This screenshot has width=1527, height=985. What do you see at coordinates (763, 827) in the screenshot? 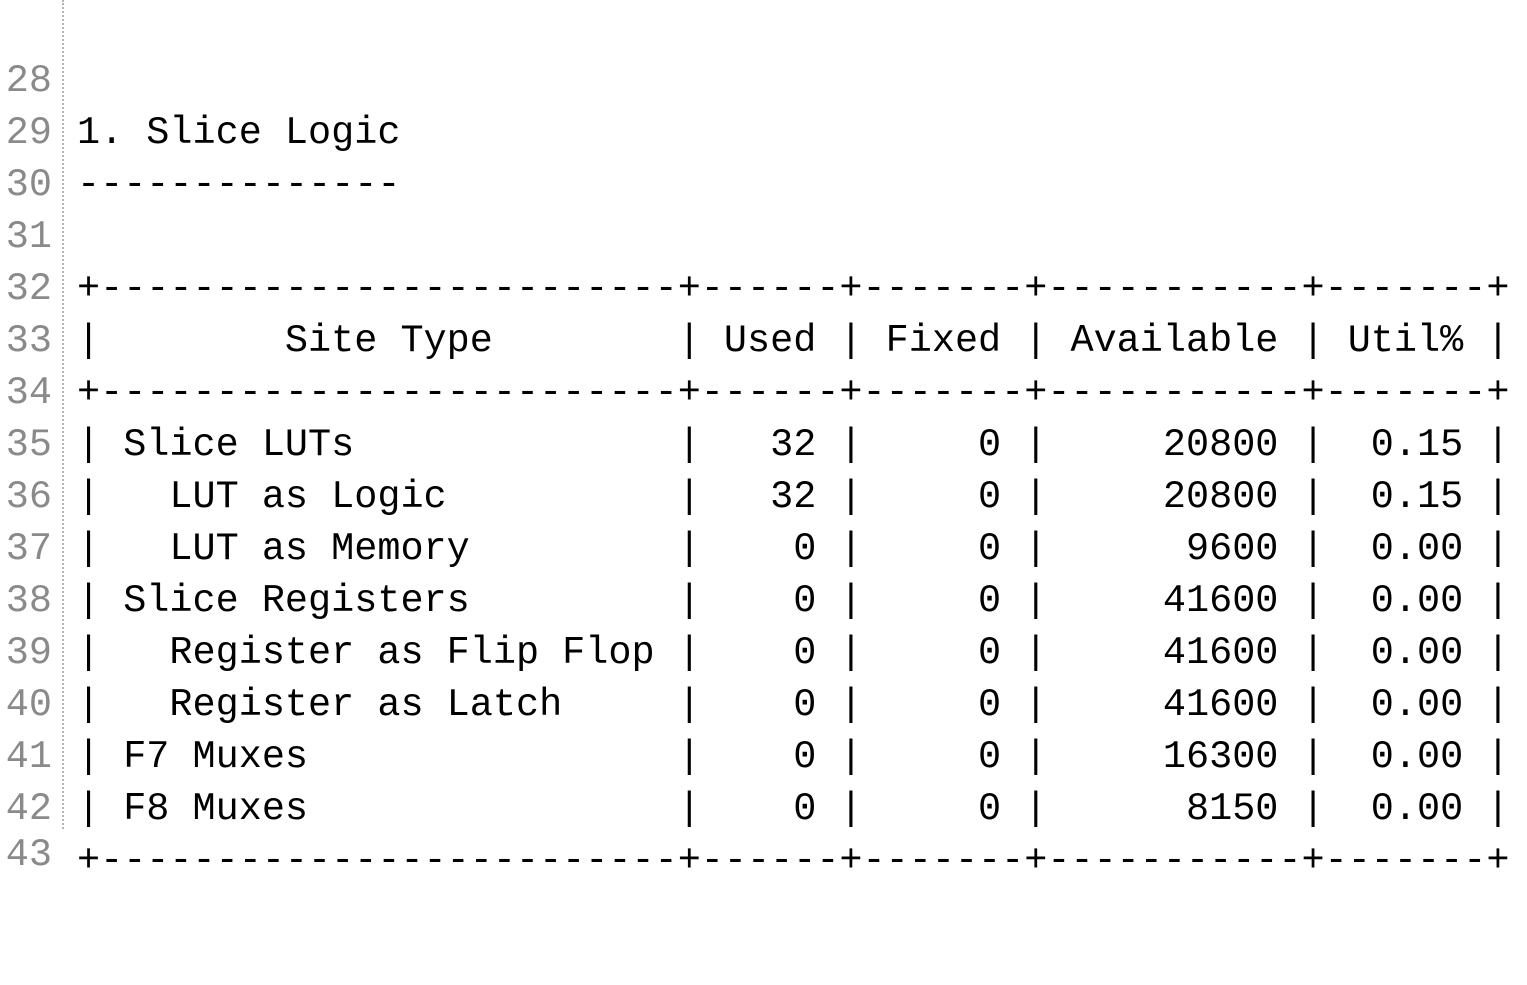
I see `editor-line: 43` at bounding box center [763, 827].